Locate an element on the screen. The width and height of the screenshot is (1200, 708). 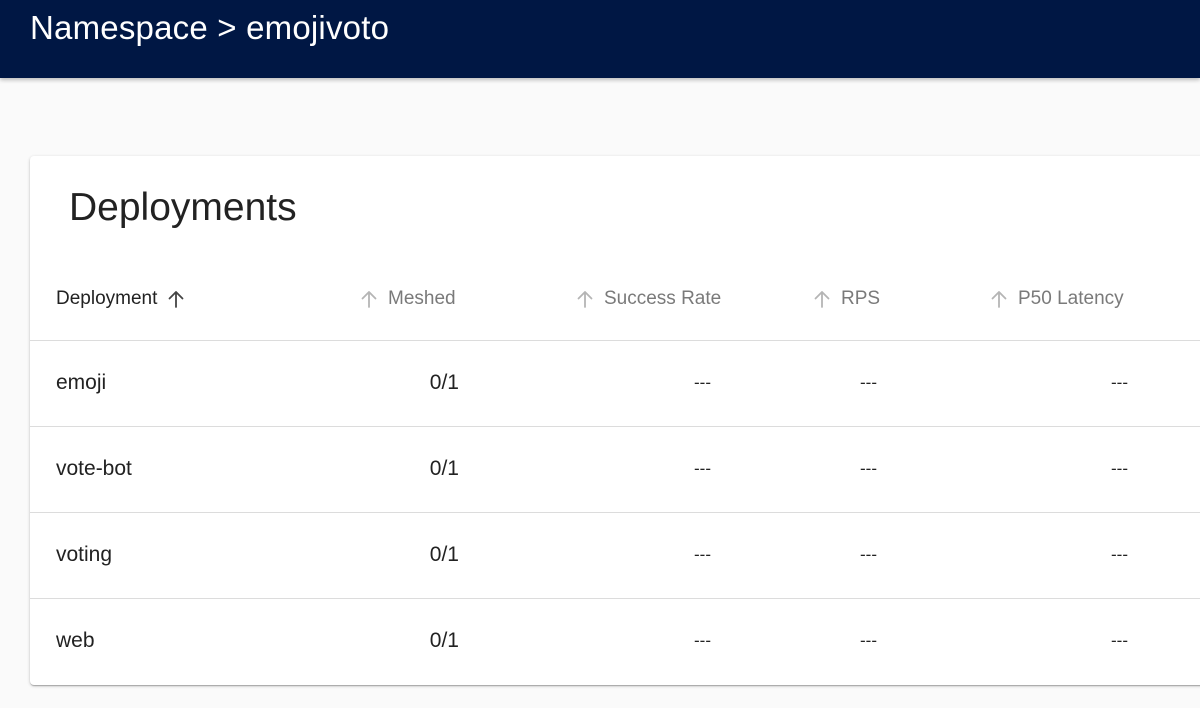
deployment-name: vote-bot is located at coordinates (94, 469).